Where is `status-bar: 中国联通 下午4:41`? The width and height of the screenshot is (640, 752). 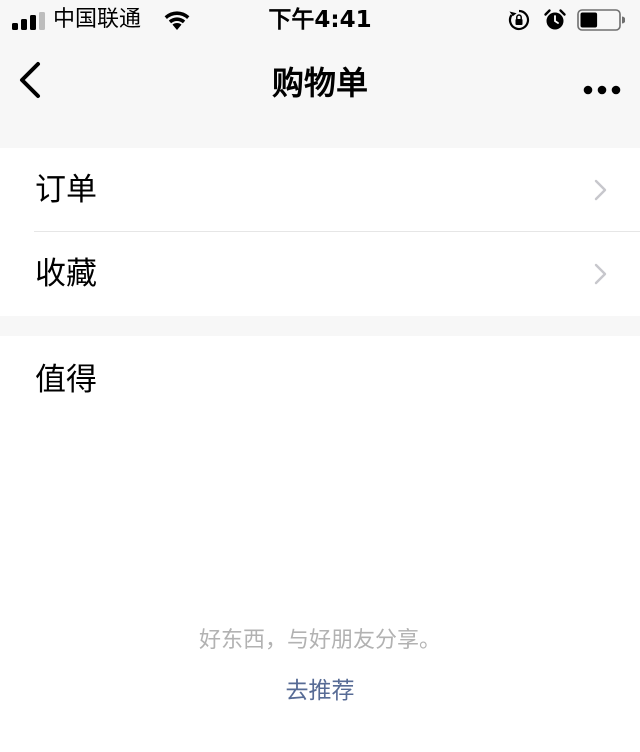
status-bar: 中国联通 下午4:41 is located at coordinates (320, 20).